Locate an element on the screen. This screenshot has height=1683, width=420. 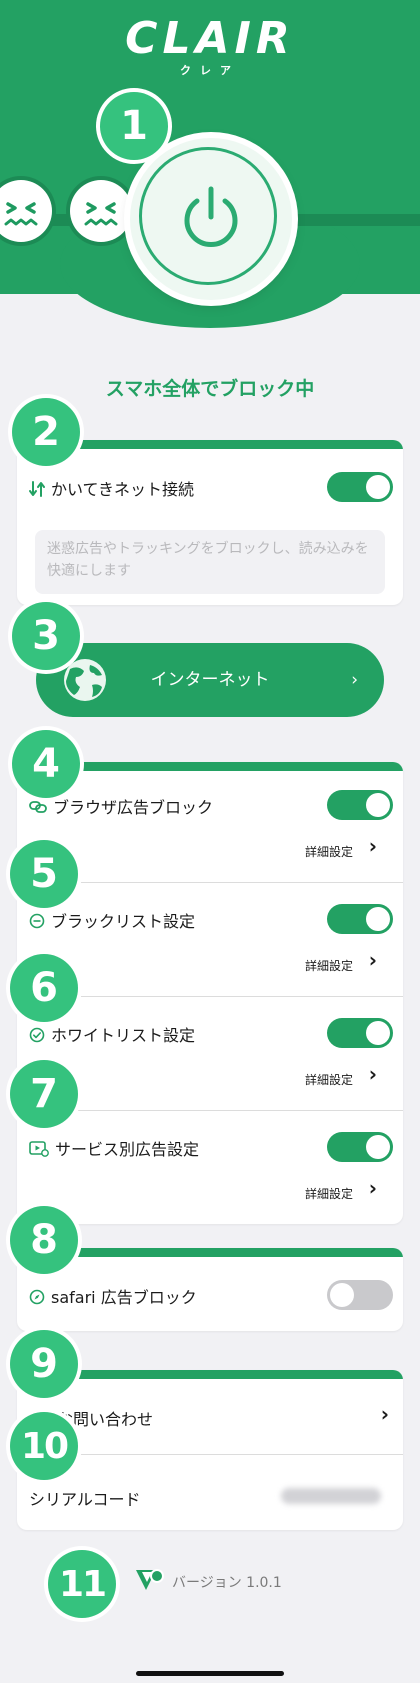
network-select-button: インターネット › is located at coordinates (210, 680).